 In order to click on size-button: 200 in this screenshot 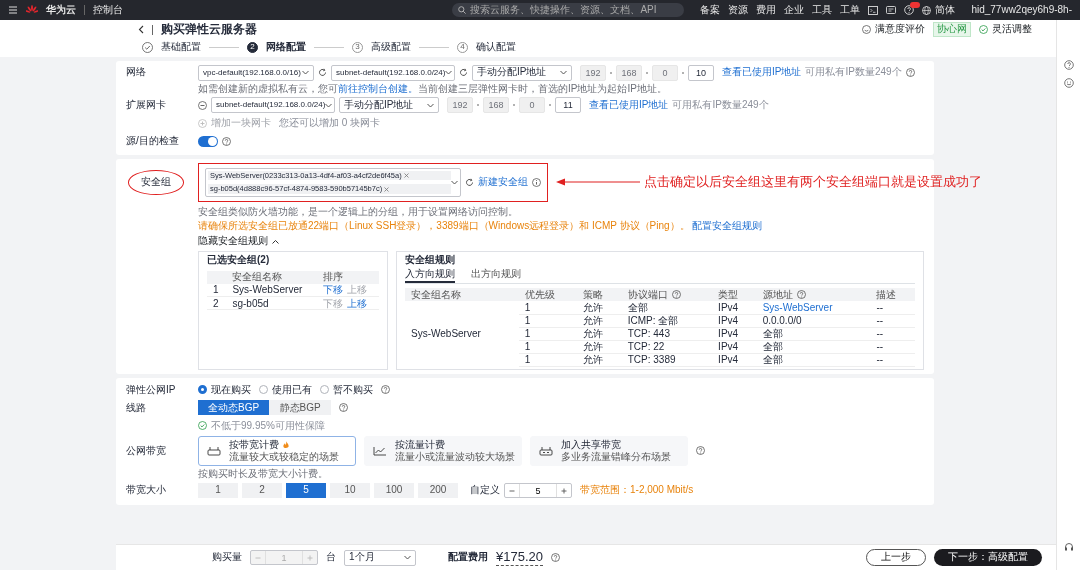, I will do `click(438, 491)`.